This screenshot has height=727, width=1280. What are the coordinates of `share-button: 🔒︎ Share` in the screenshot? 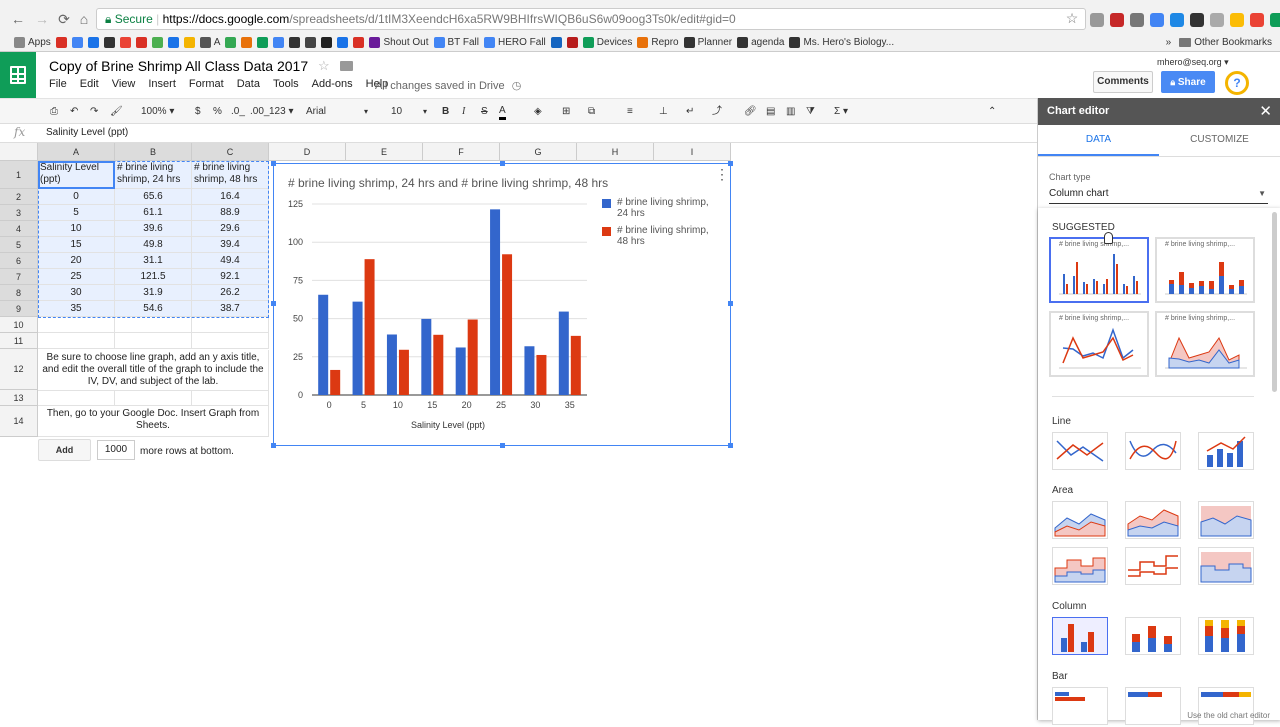 It's located at (1188, 82).